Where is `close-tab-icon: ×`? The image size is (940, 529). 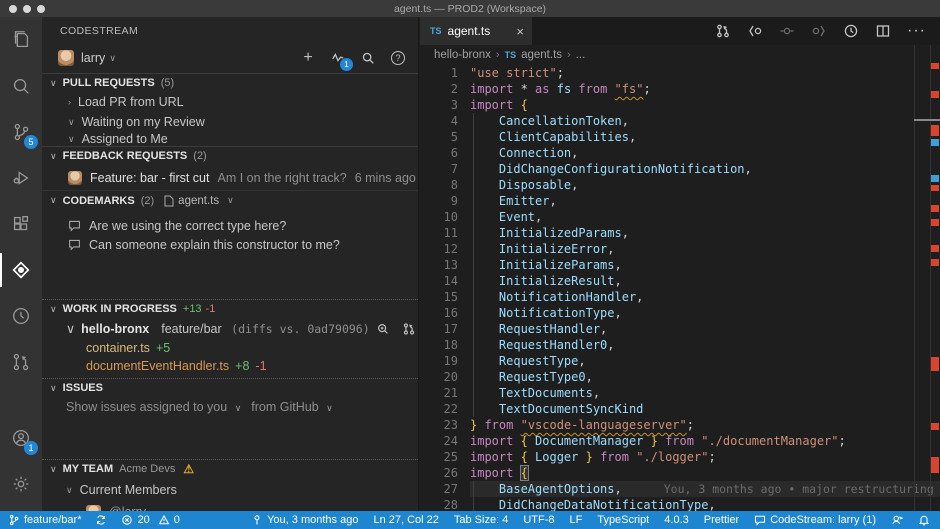
close-tab-icon: × is located at coordinates (520, 31).